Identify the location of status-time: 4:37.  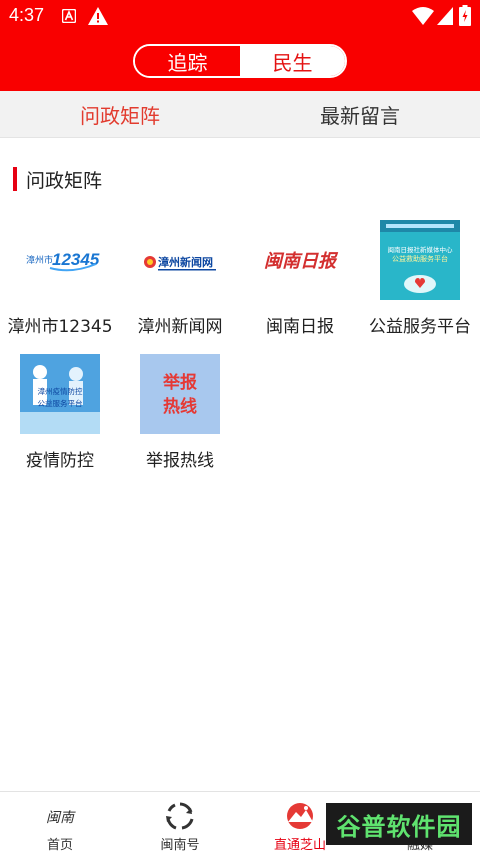
(27, 15).